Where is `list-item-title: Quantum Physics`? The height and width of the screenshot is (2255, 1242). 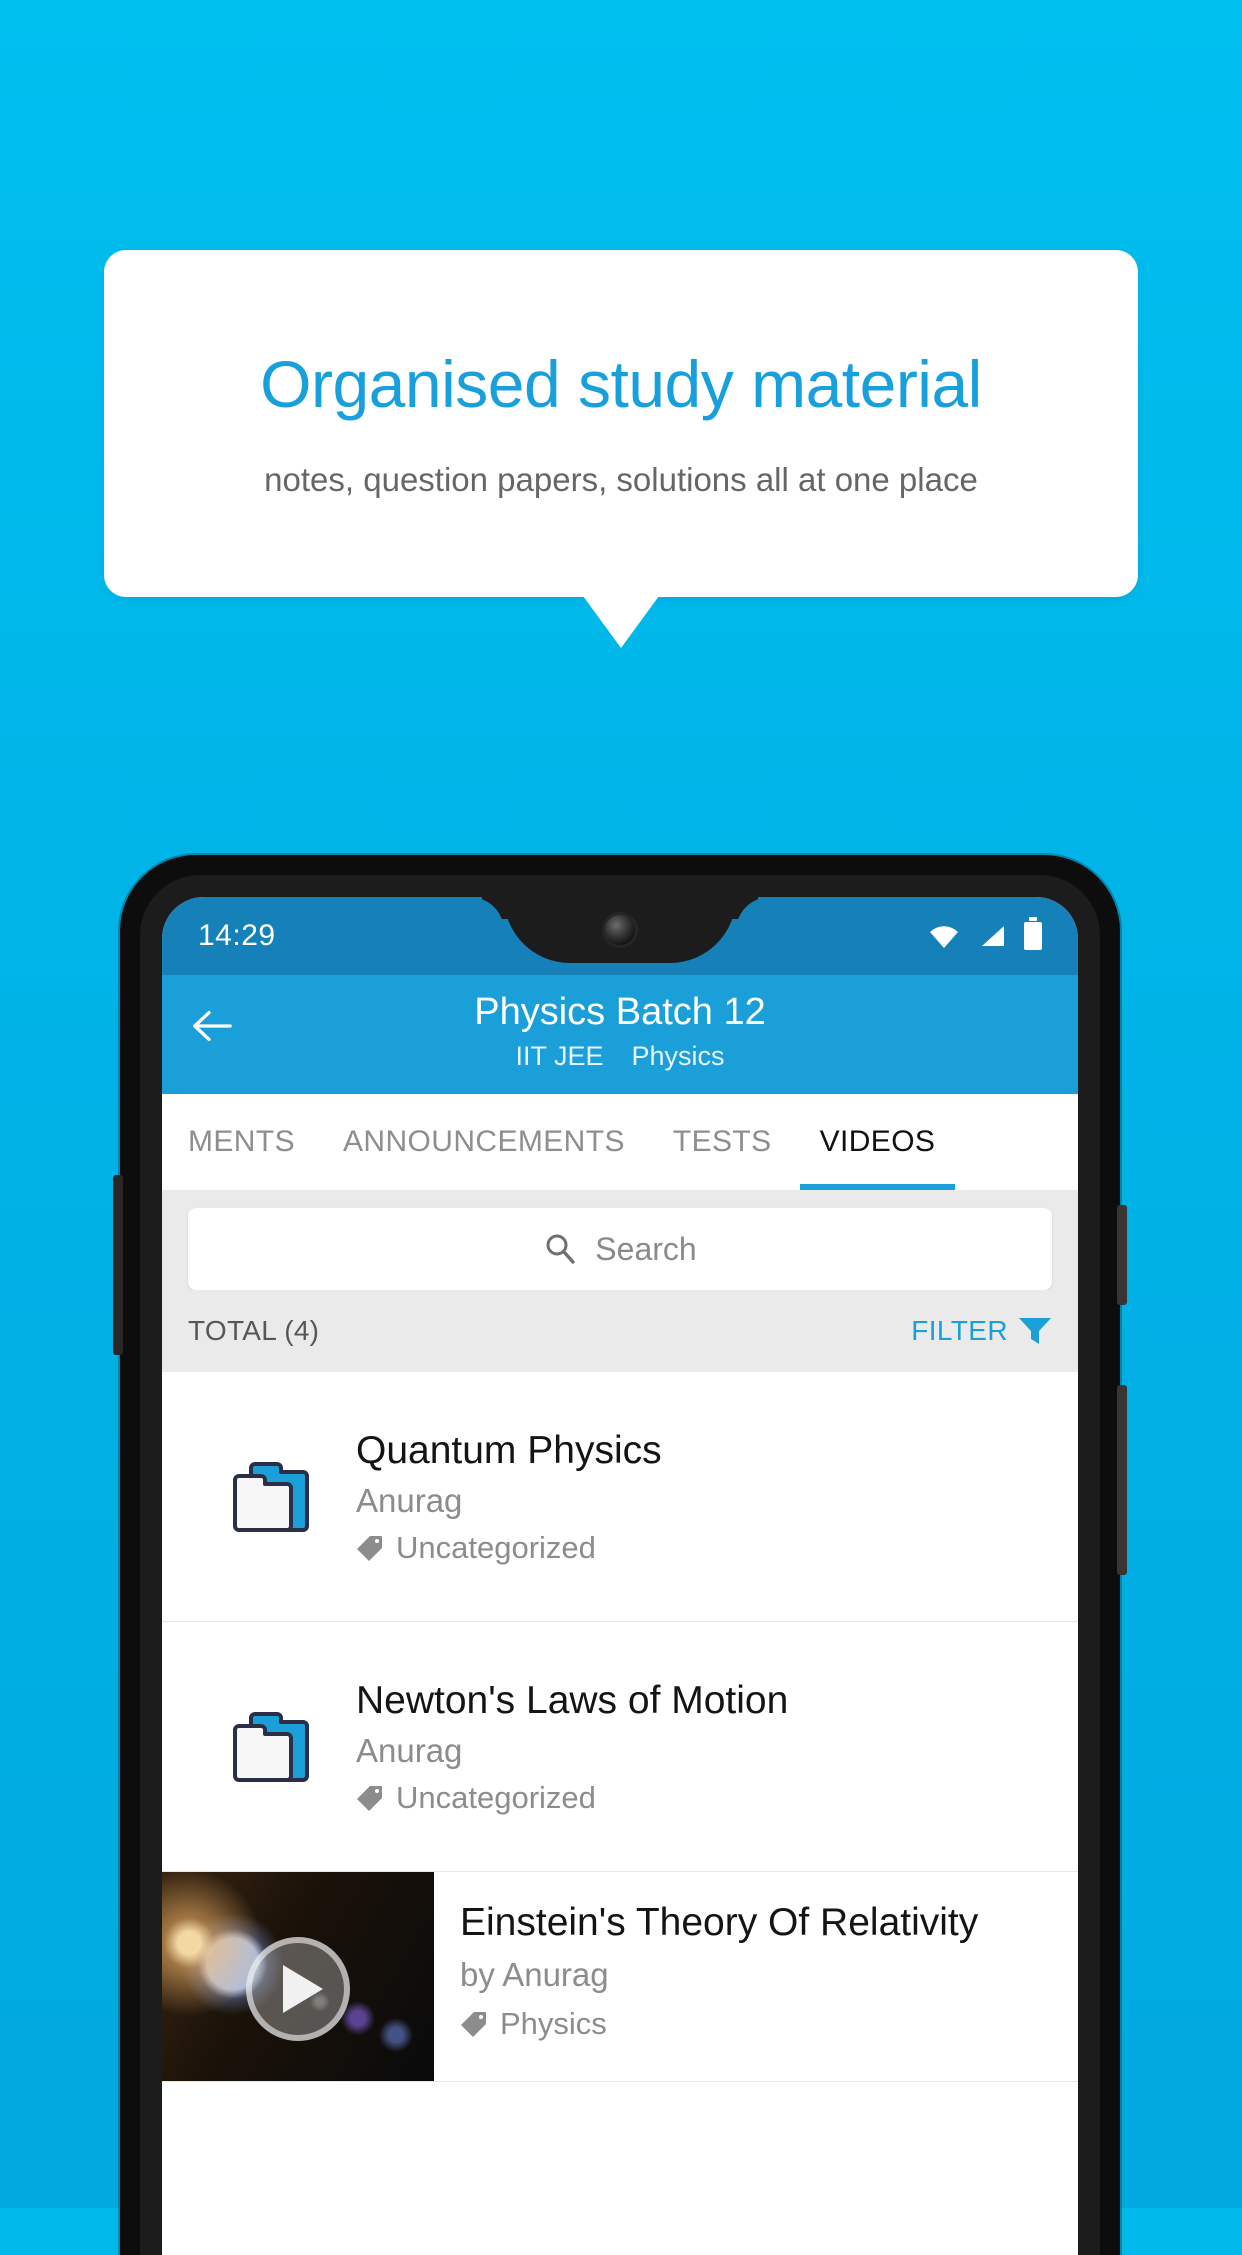 list-item-title: Quantum Physics is located at coordinates (509, 1450).